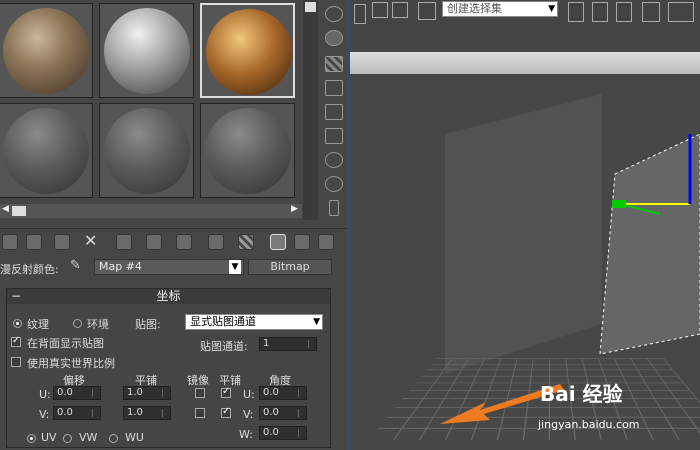  I want to click on make-preview-icon, so click(334, 136).